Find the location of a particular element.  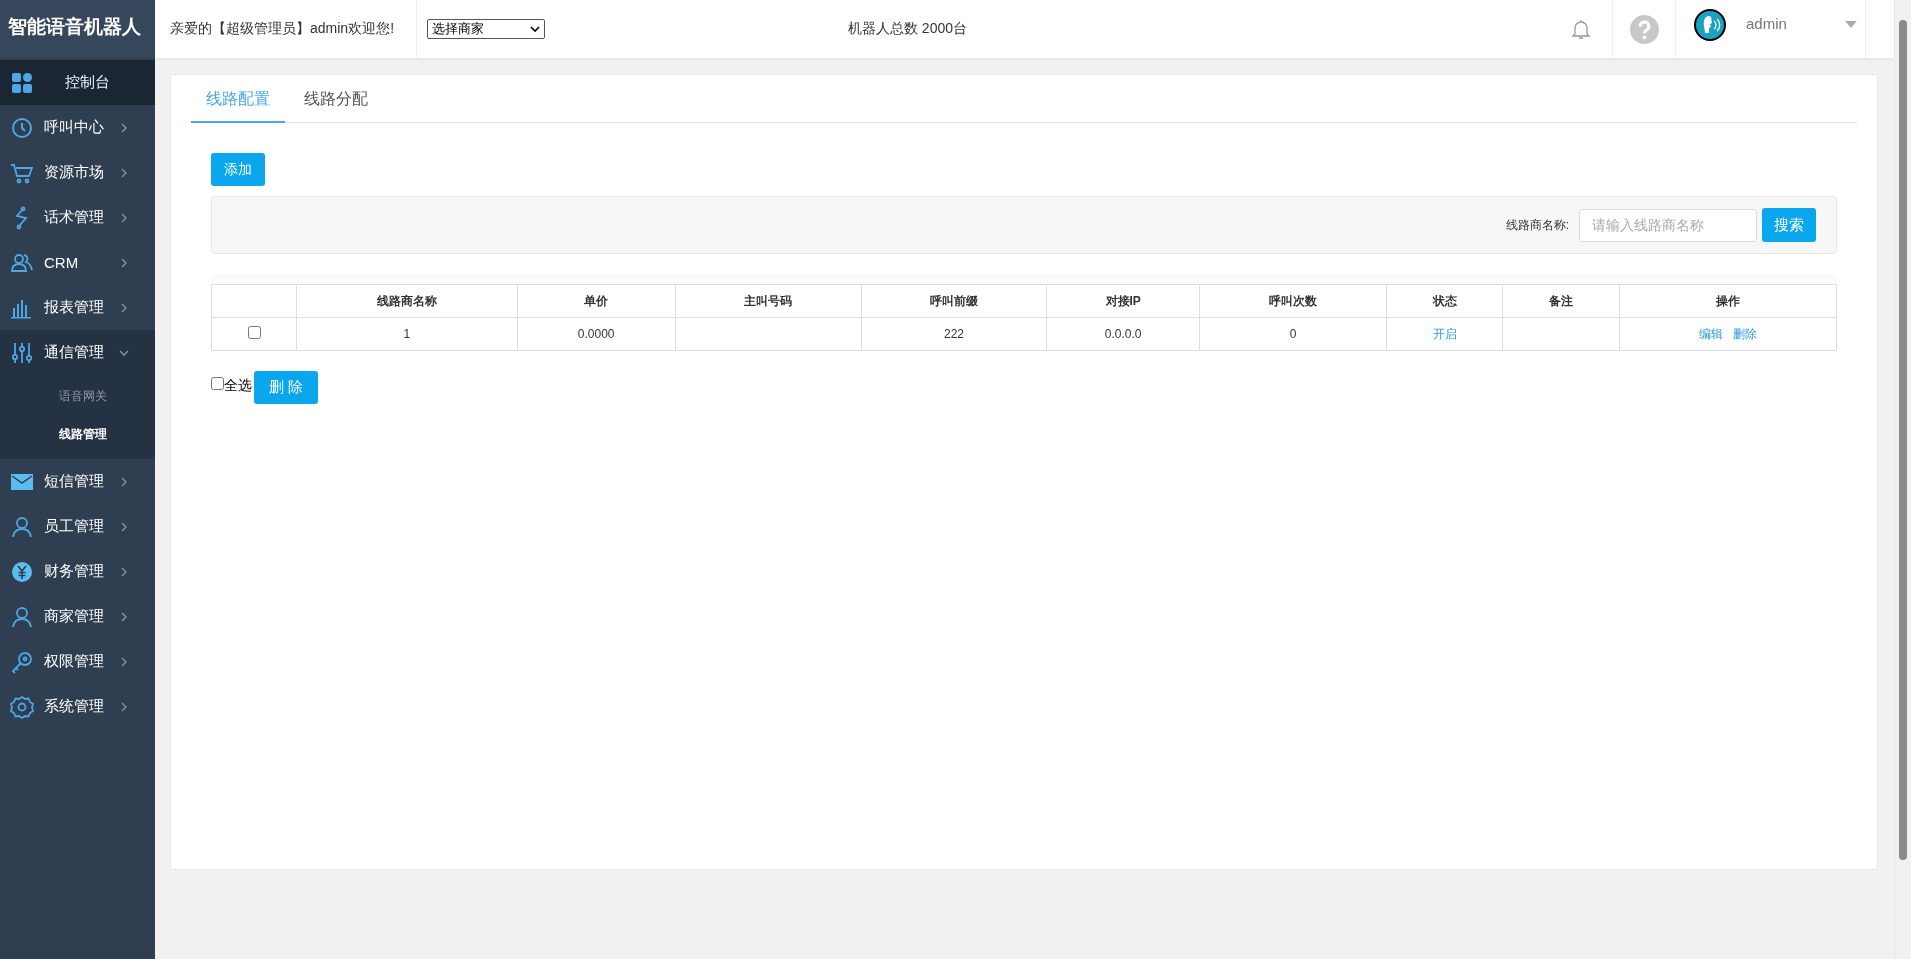

table-cell: 222 is located at coordinates (954, 334).